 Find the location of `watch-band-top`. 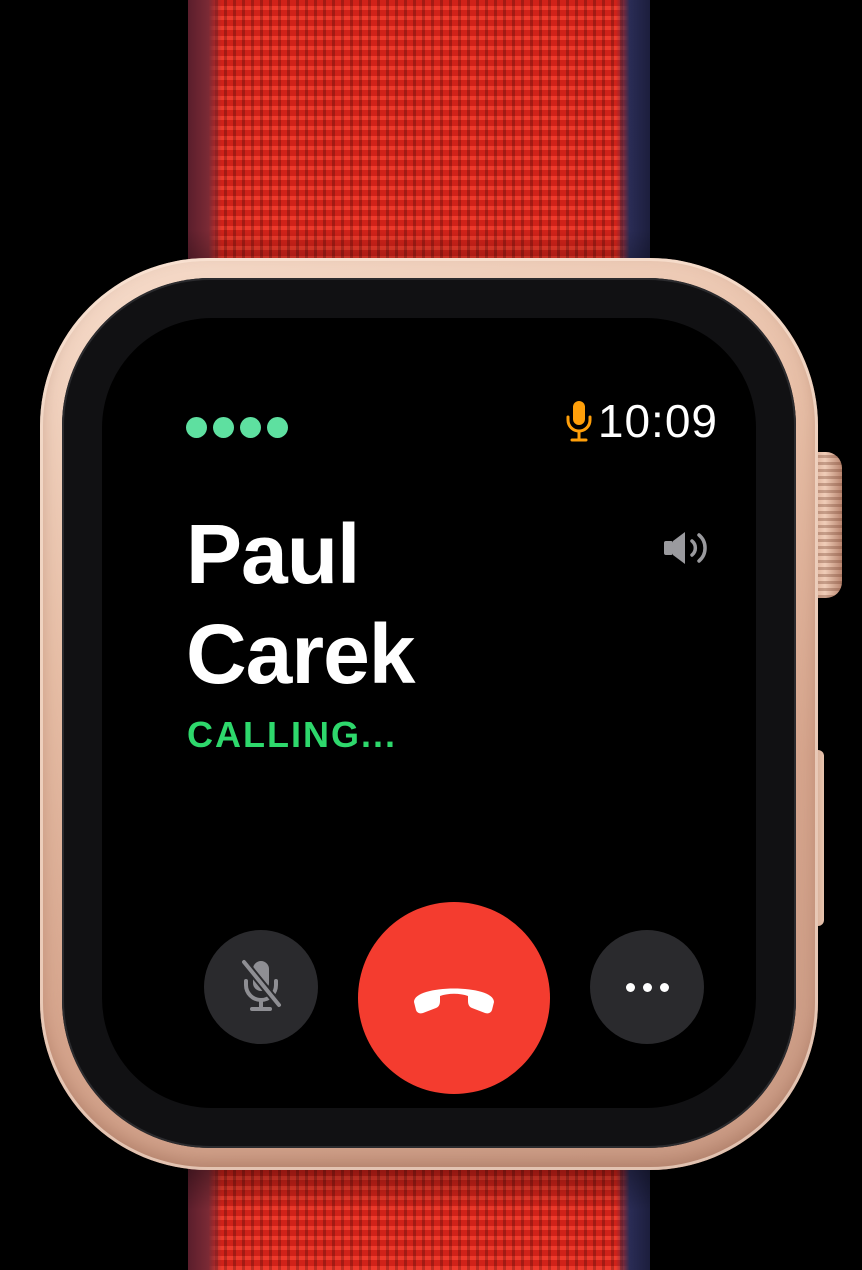

watch-band-top is located at coordinates (419, 150).